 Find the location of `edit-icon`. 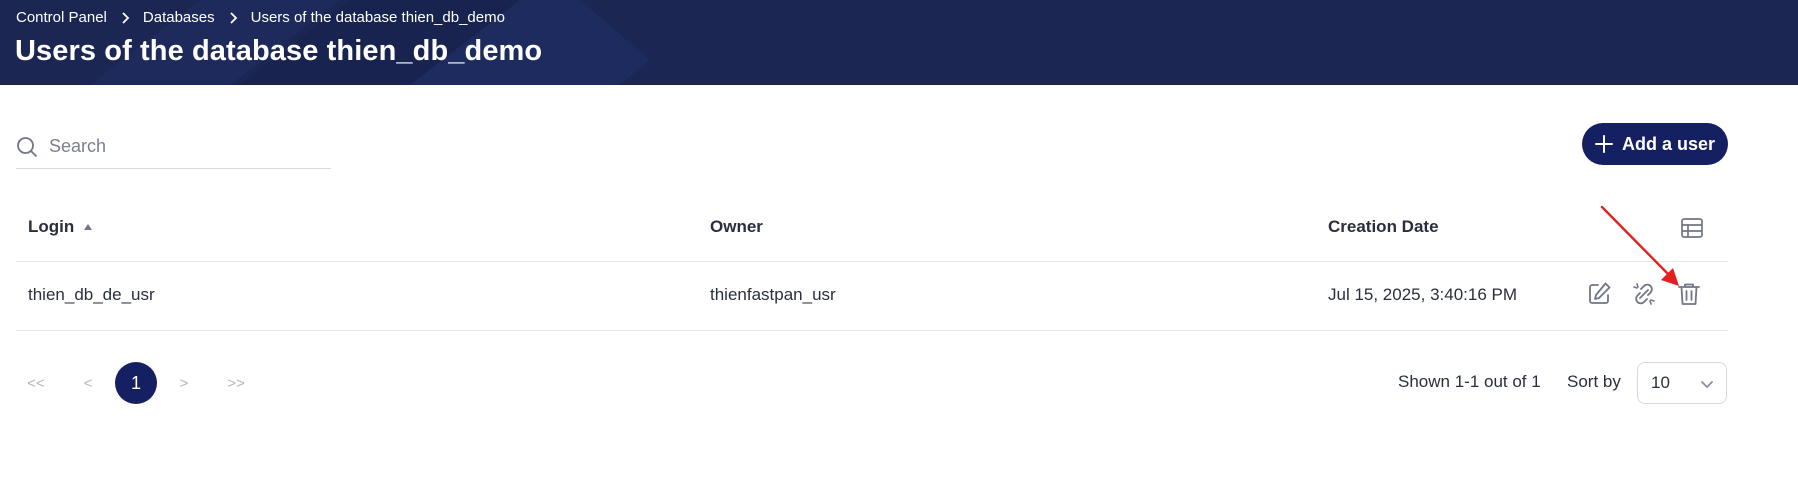

edit-icon is located at coordinates (1599, 294).